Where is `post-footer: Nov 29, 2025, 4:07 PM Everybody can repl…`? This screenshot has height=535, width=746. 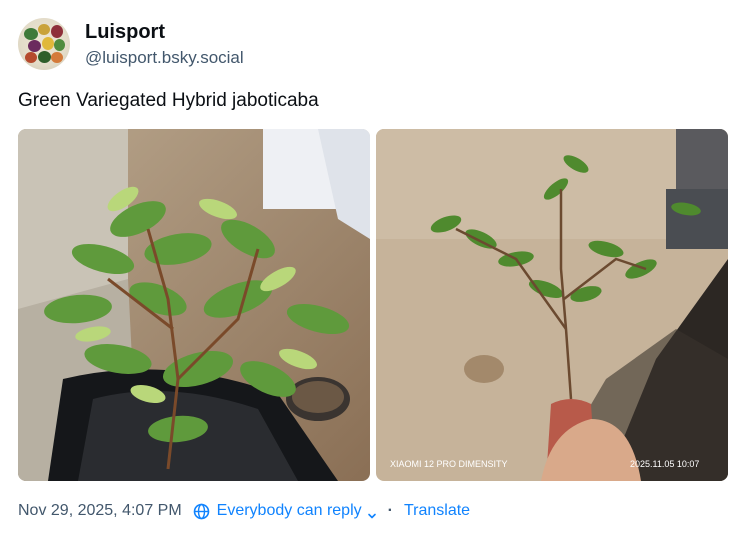 post-footer: Nov 29, 2025, 4:07 PM Everybody can repl… is located at coordinates (244, 511).